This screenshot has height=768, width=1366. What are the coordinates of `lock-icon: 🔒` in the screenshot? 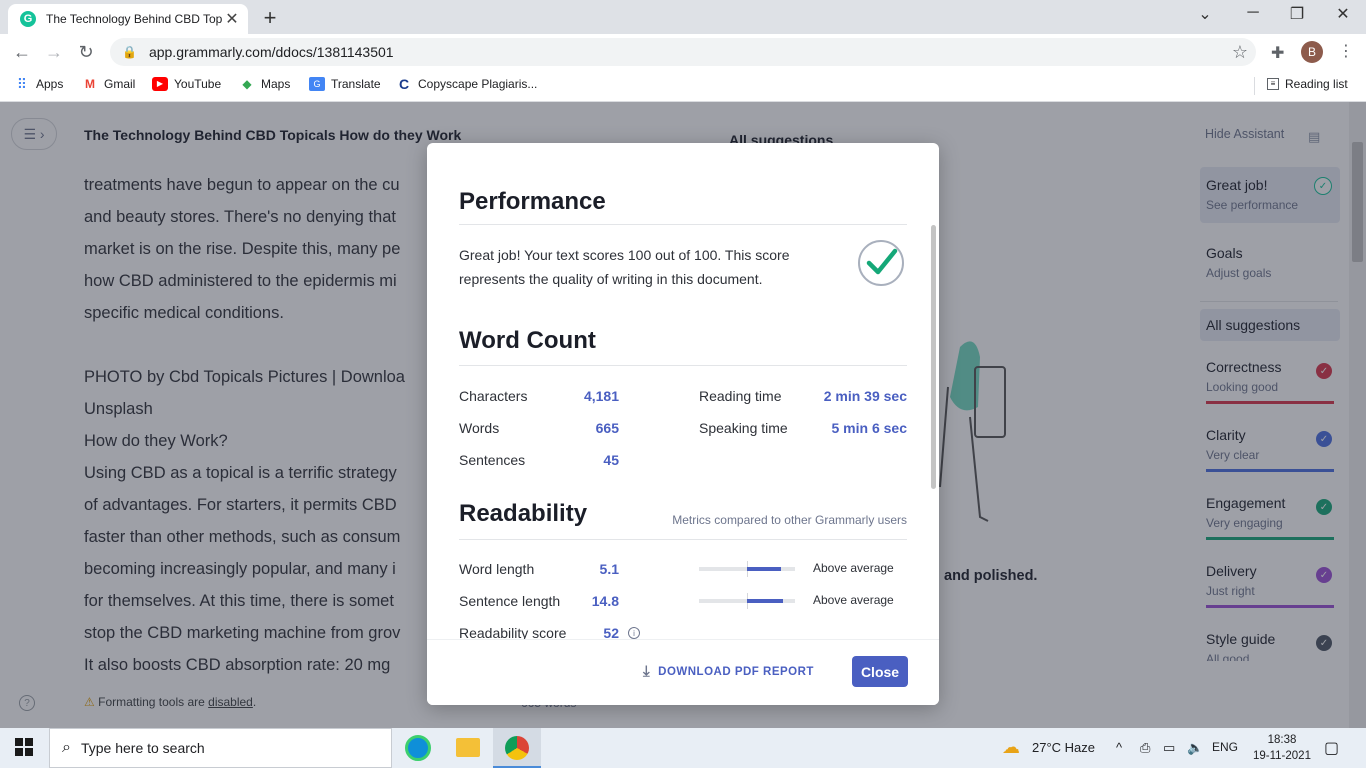 It's located at (129, 52).